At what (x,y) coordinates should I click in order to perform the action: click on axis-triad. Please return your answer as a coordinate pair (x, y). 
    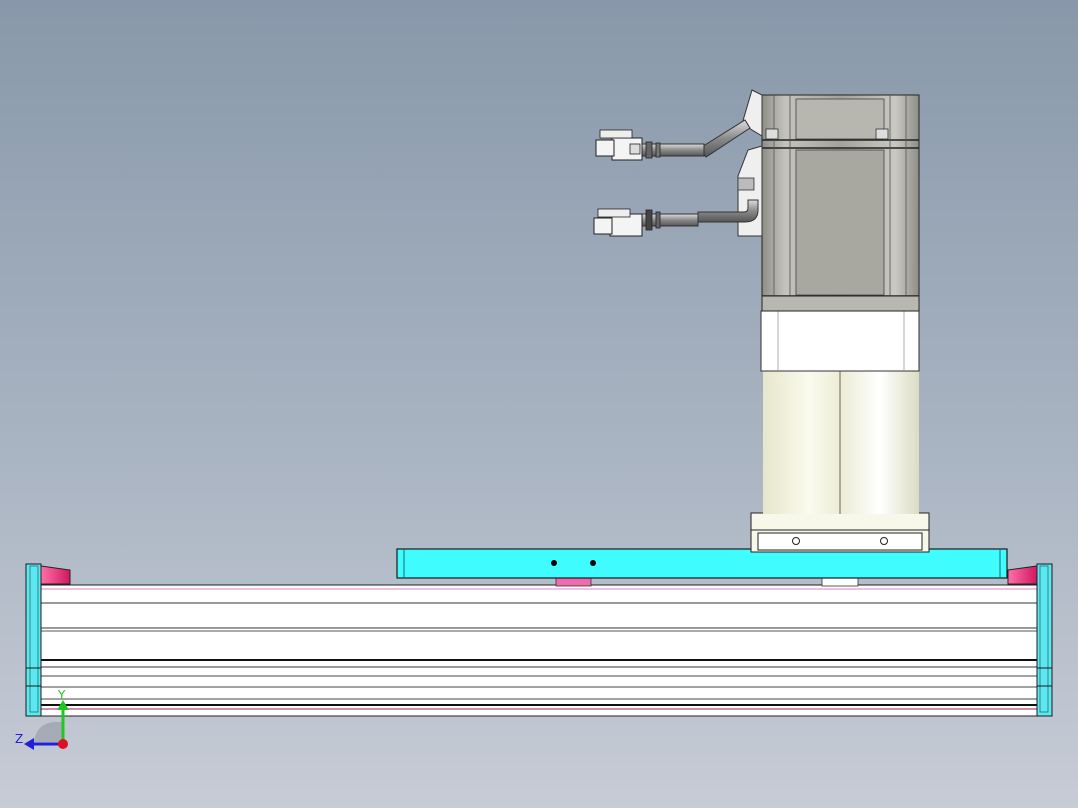
    Looking at the image, I should click on (46, 725).